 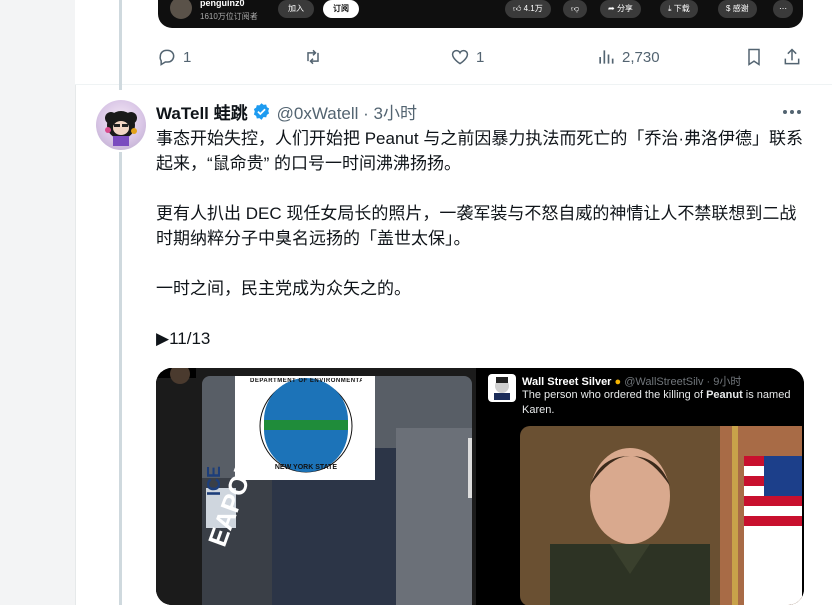 I want to click on subscribe-button: 订阅, so click(x=341, y=9).